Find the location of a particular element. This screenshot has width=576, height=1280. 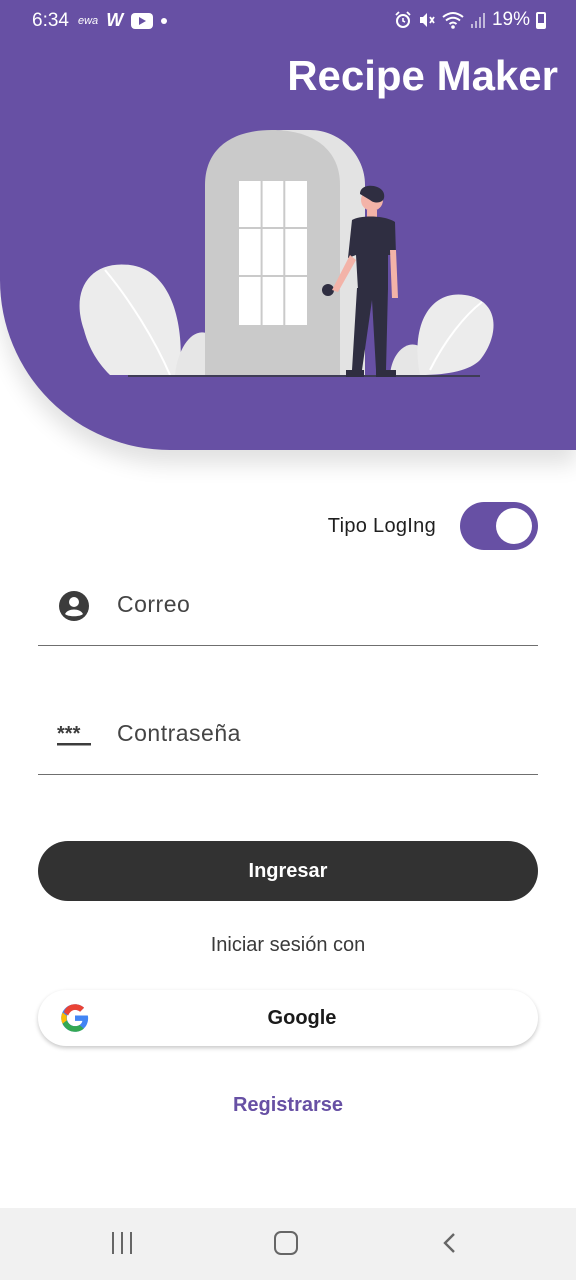

email-field: Correo is located at coordinates (288, 610).